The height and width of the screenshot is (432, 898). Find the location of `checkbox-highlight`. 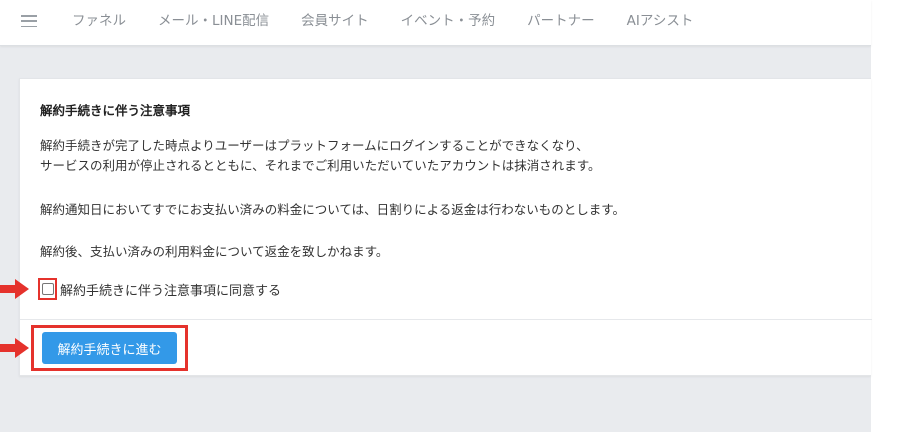

checkbox-highlight is located at coordinates (47, 289).